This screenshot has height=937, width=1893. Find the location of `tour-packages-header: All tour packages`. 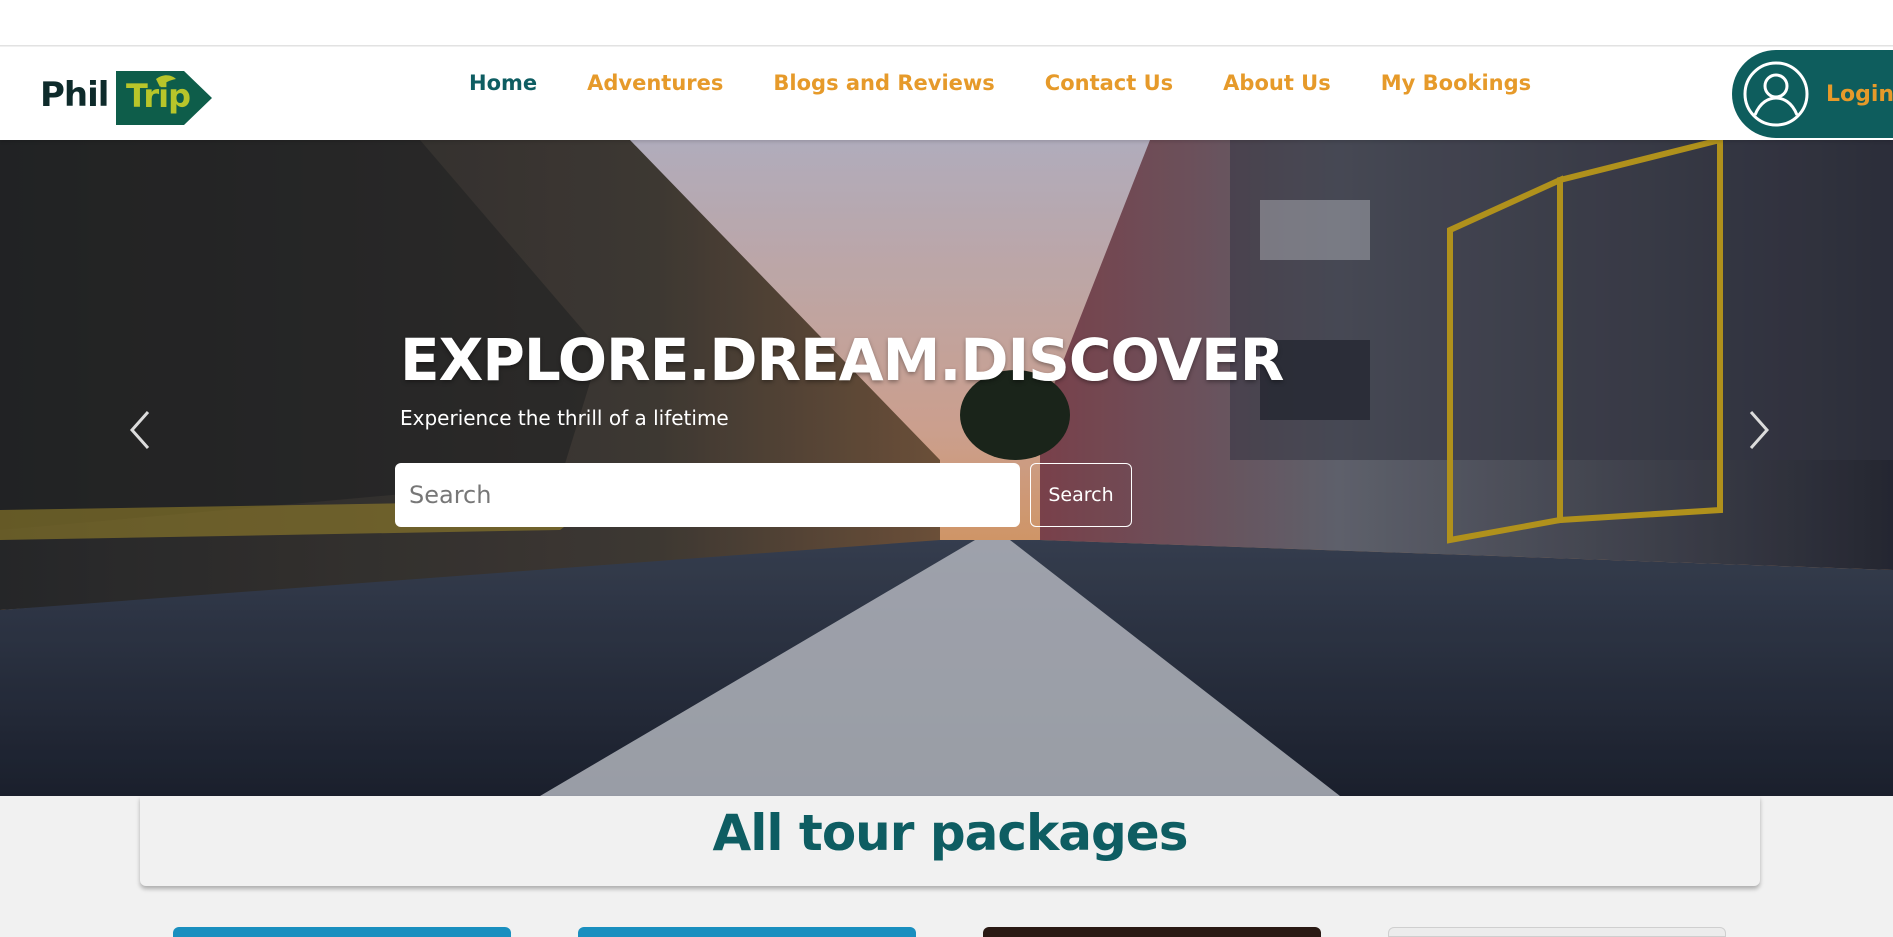

tour-packages-header: All tour packages is located at coordinates (950, 841).